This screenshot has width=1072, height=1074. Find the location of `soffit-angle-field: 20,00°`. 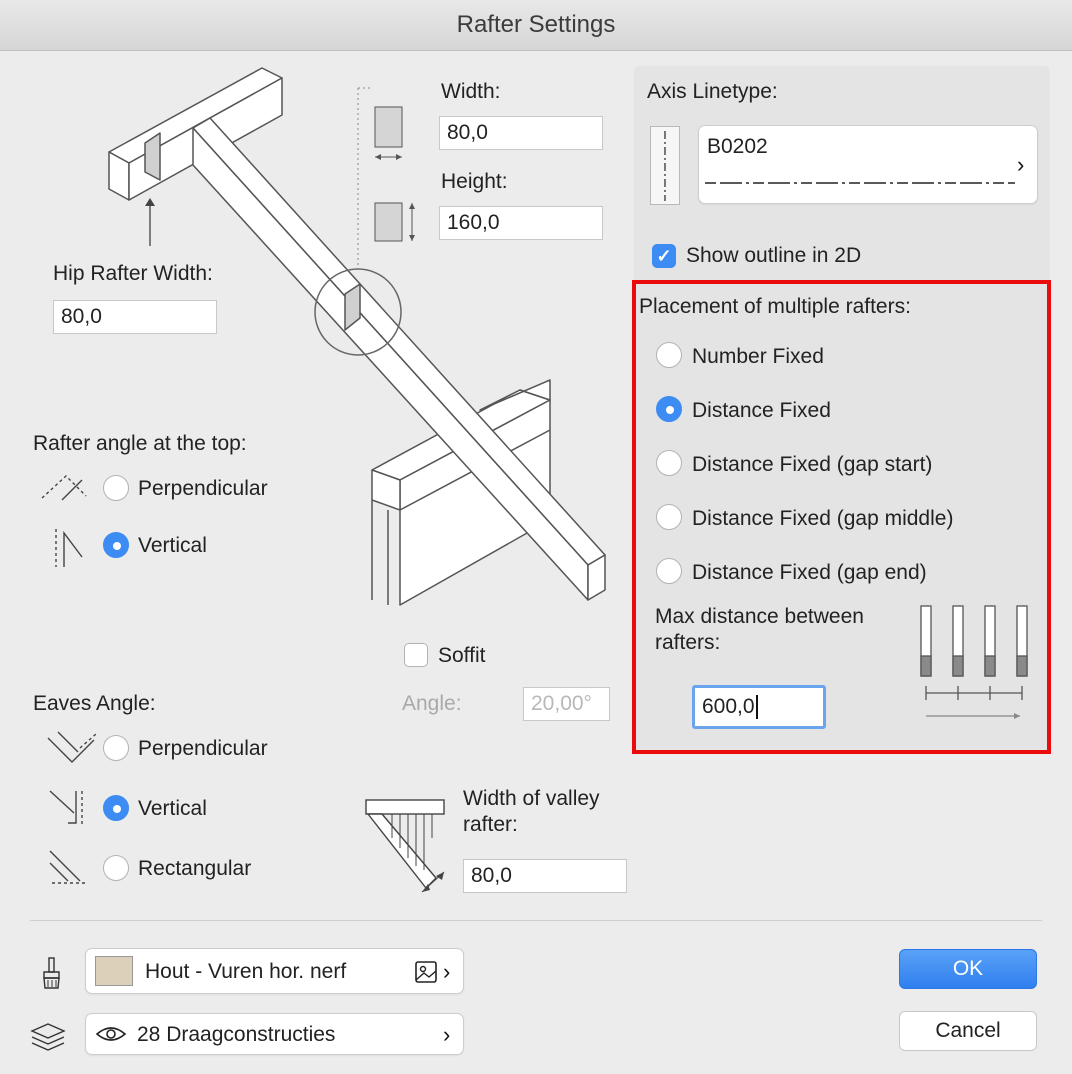

soffit-angle-field: 20,00° is located at coordinates (566, 704).